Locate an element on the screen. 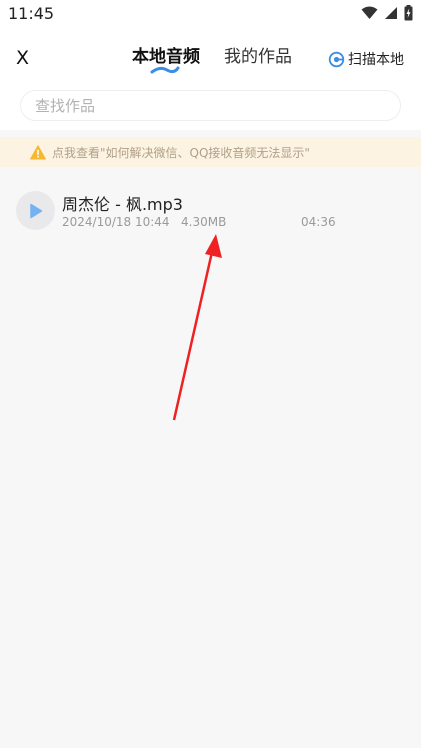 The image size is (421, 748). track-title: 周杰伦 - 枫.mp3 is located at coordinates (122, 204).